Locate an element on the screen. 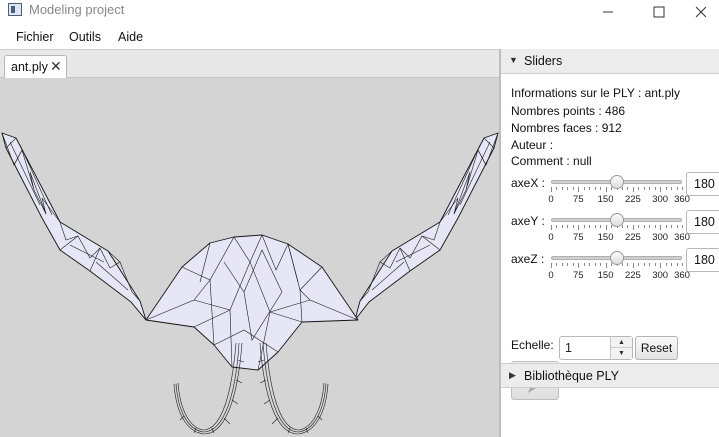  minimize-button is located at coordinates (608, 12).